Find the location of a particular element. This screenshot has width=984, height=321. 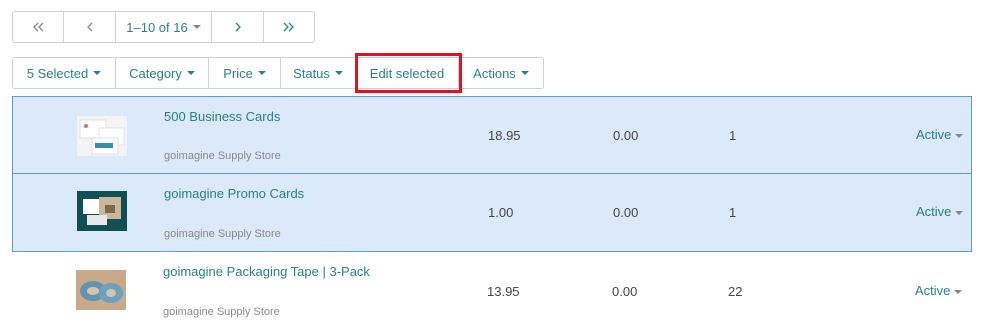

previous-page-button is located at coordinates (90, 27).